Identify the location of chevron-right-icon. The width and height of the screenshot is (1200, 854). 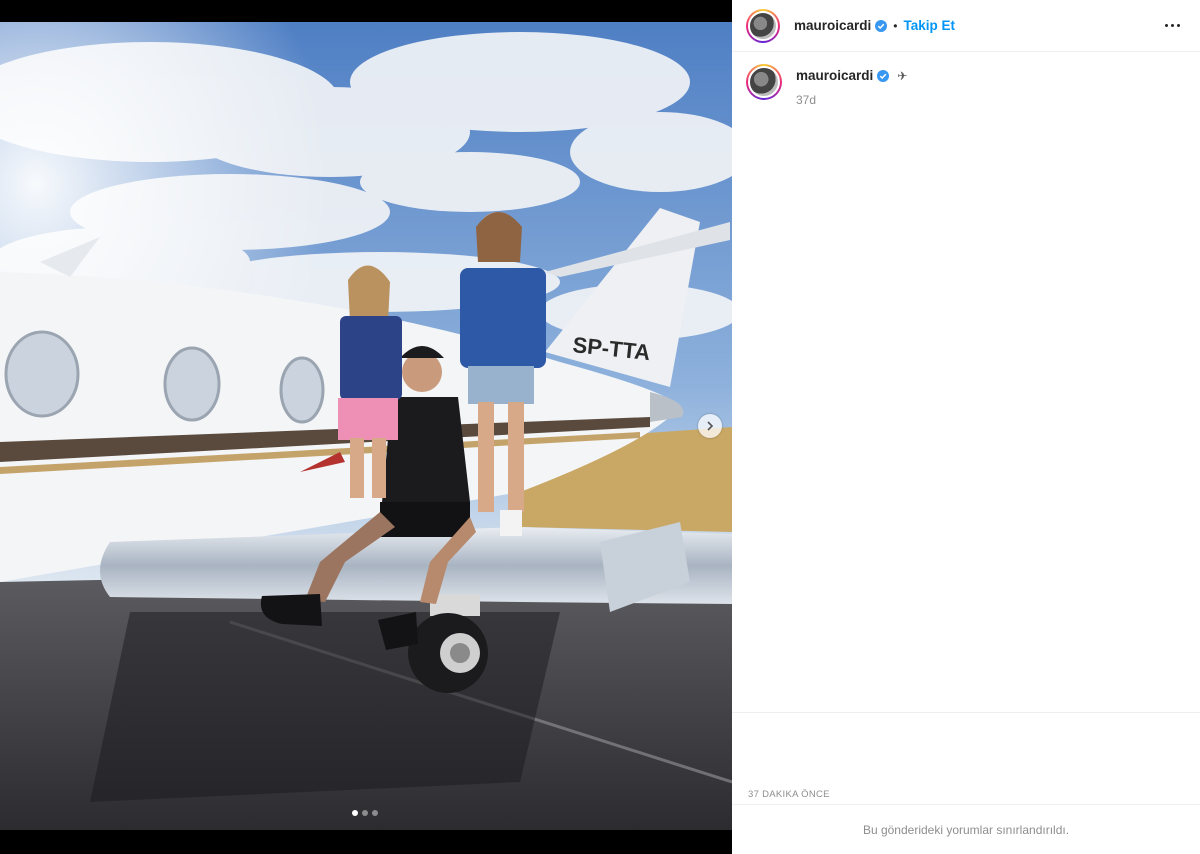
(710, 426).